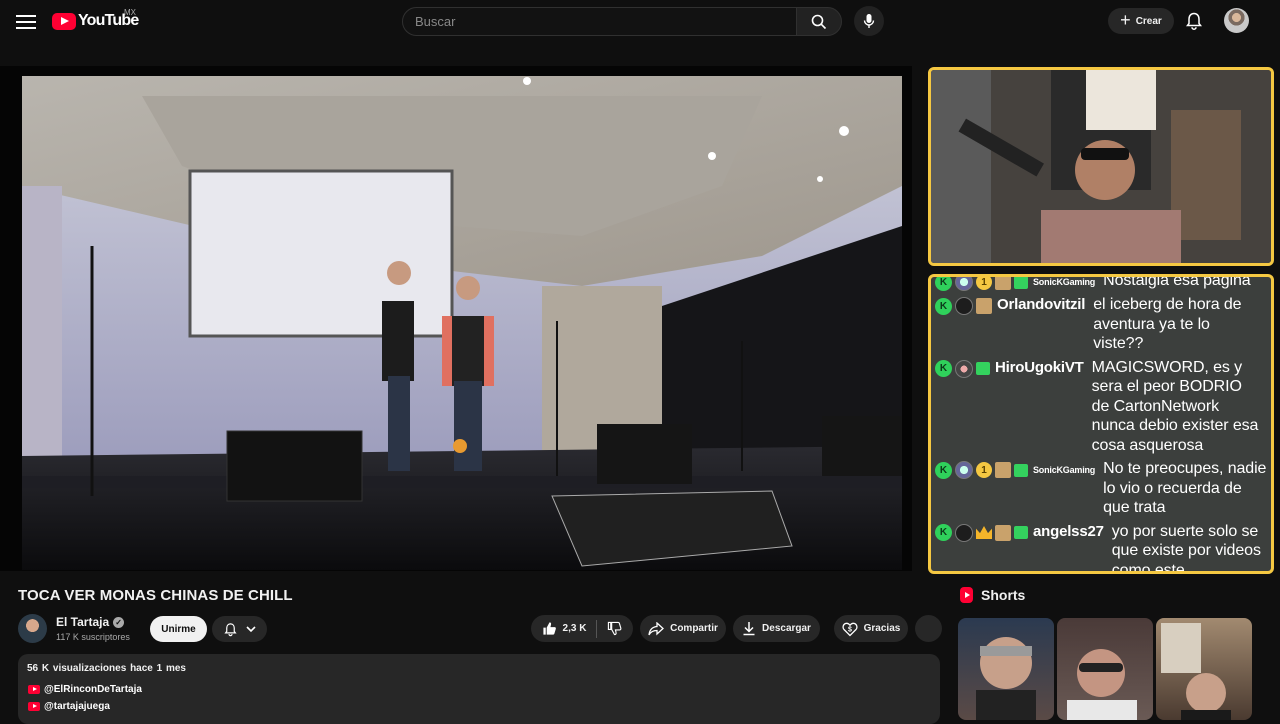 This screenshot has height=724, width=1280. What do you see at coordinates (251, 629) in the screenshot?
I see `chevron-down-icon` at bounding box center [251, 629].